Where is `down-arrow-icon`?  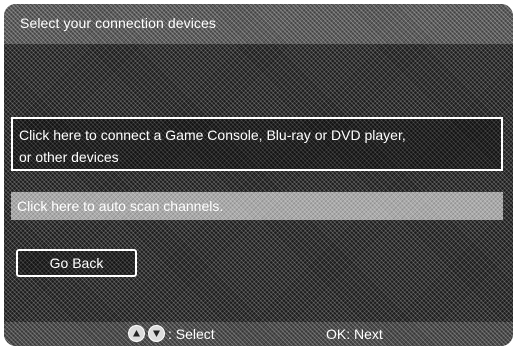
down-arrow-icon is located at coordinates (156, 333).